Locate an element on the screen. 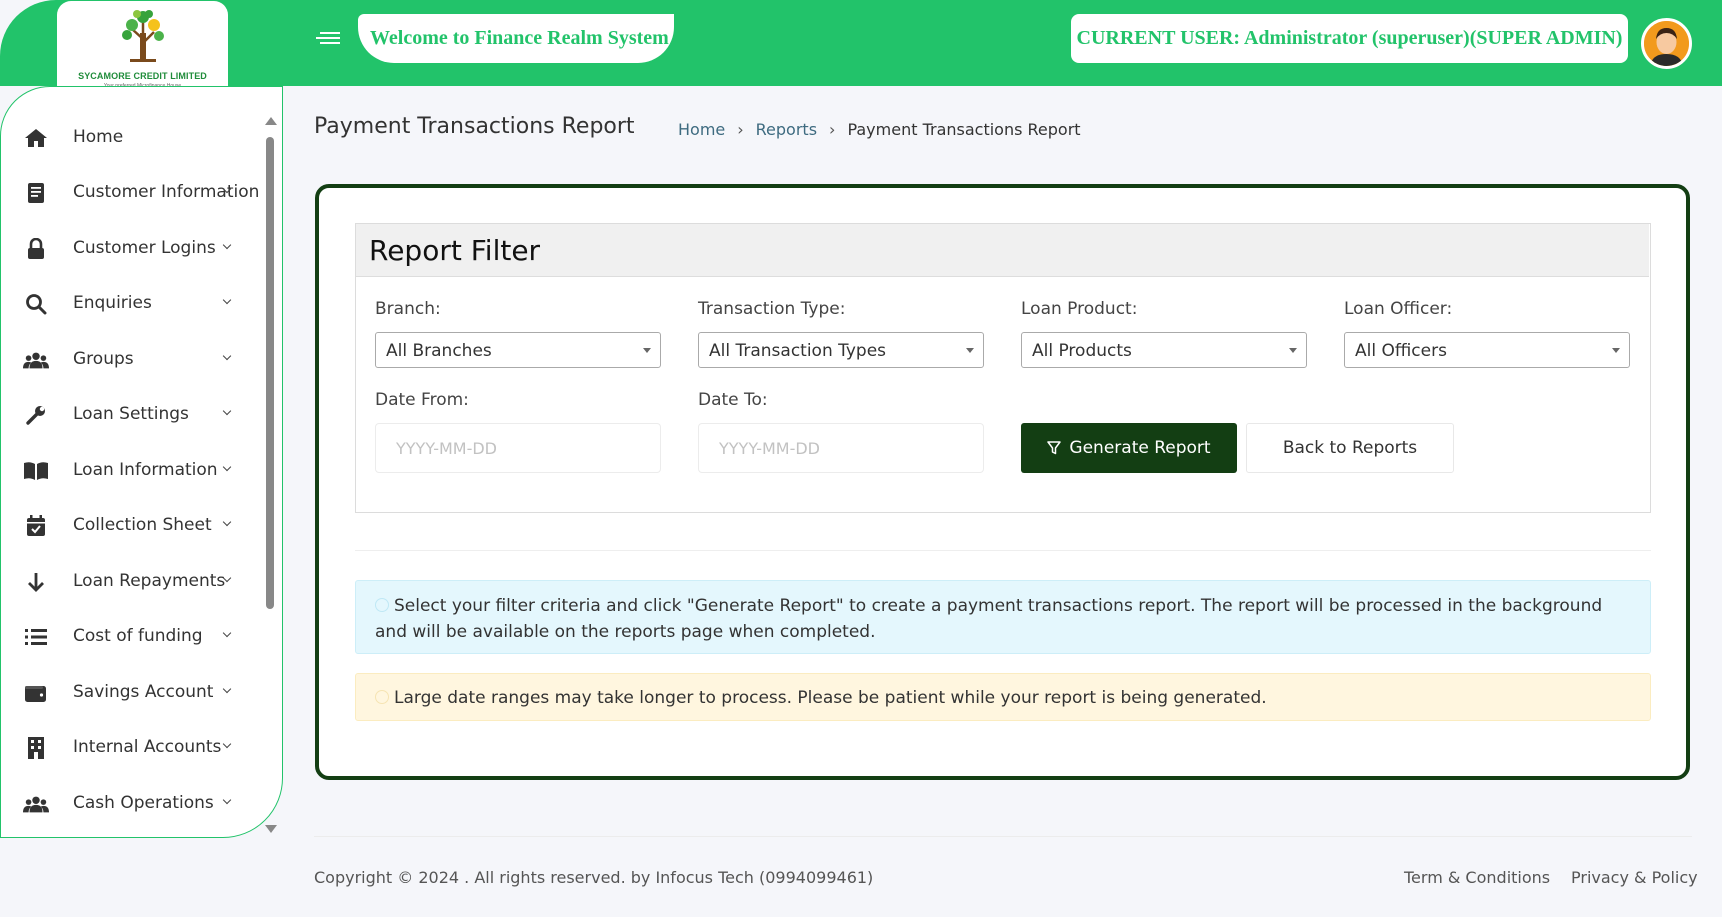  sidebar-item-customer-information: Customer Information is located at coordinates (132, 193).